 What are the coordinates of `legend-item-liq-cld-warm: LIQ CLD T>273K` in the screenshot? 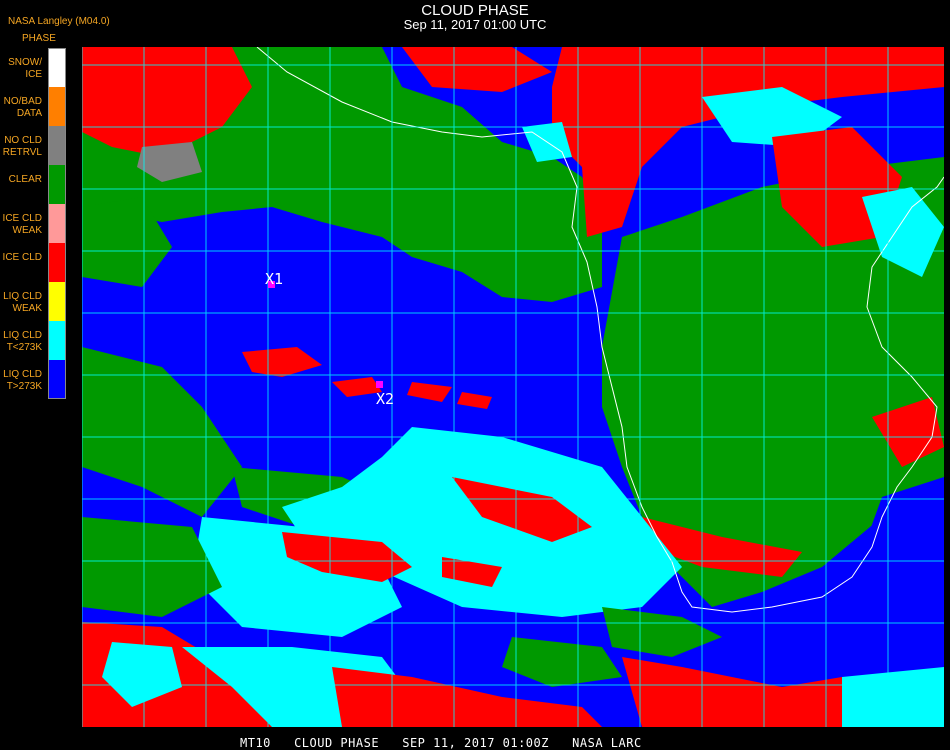 It's located at (33, 379).